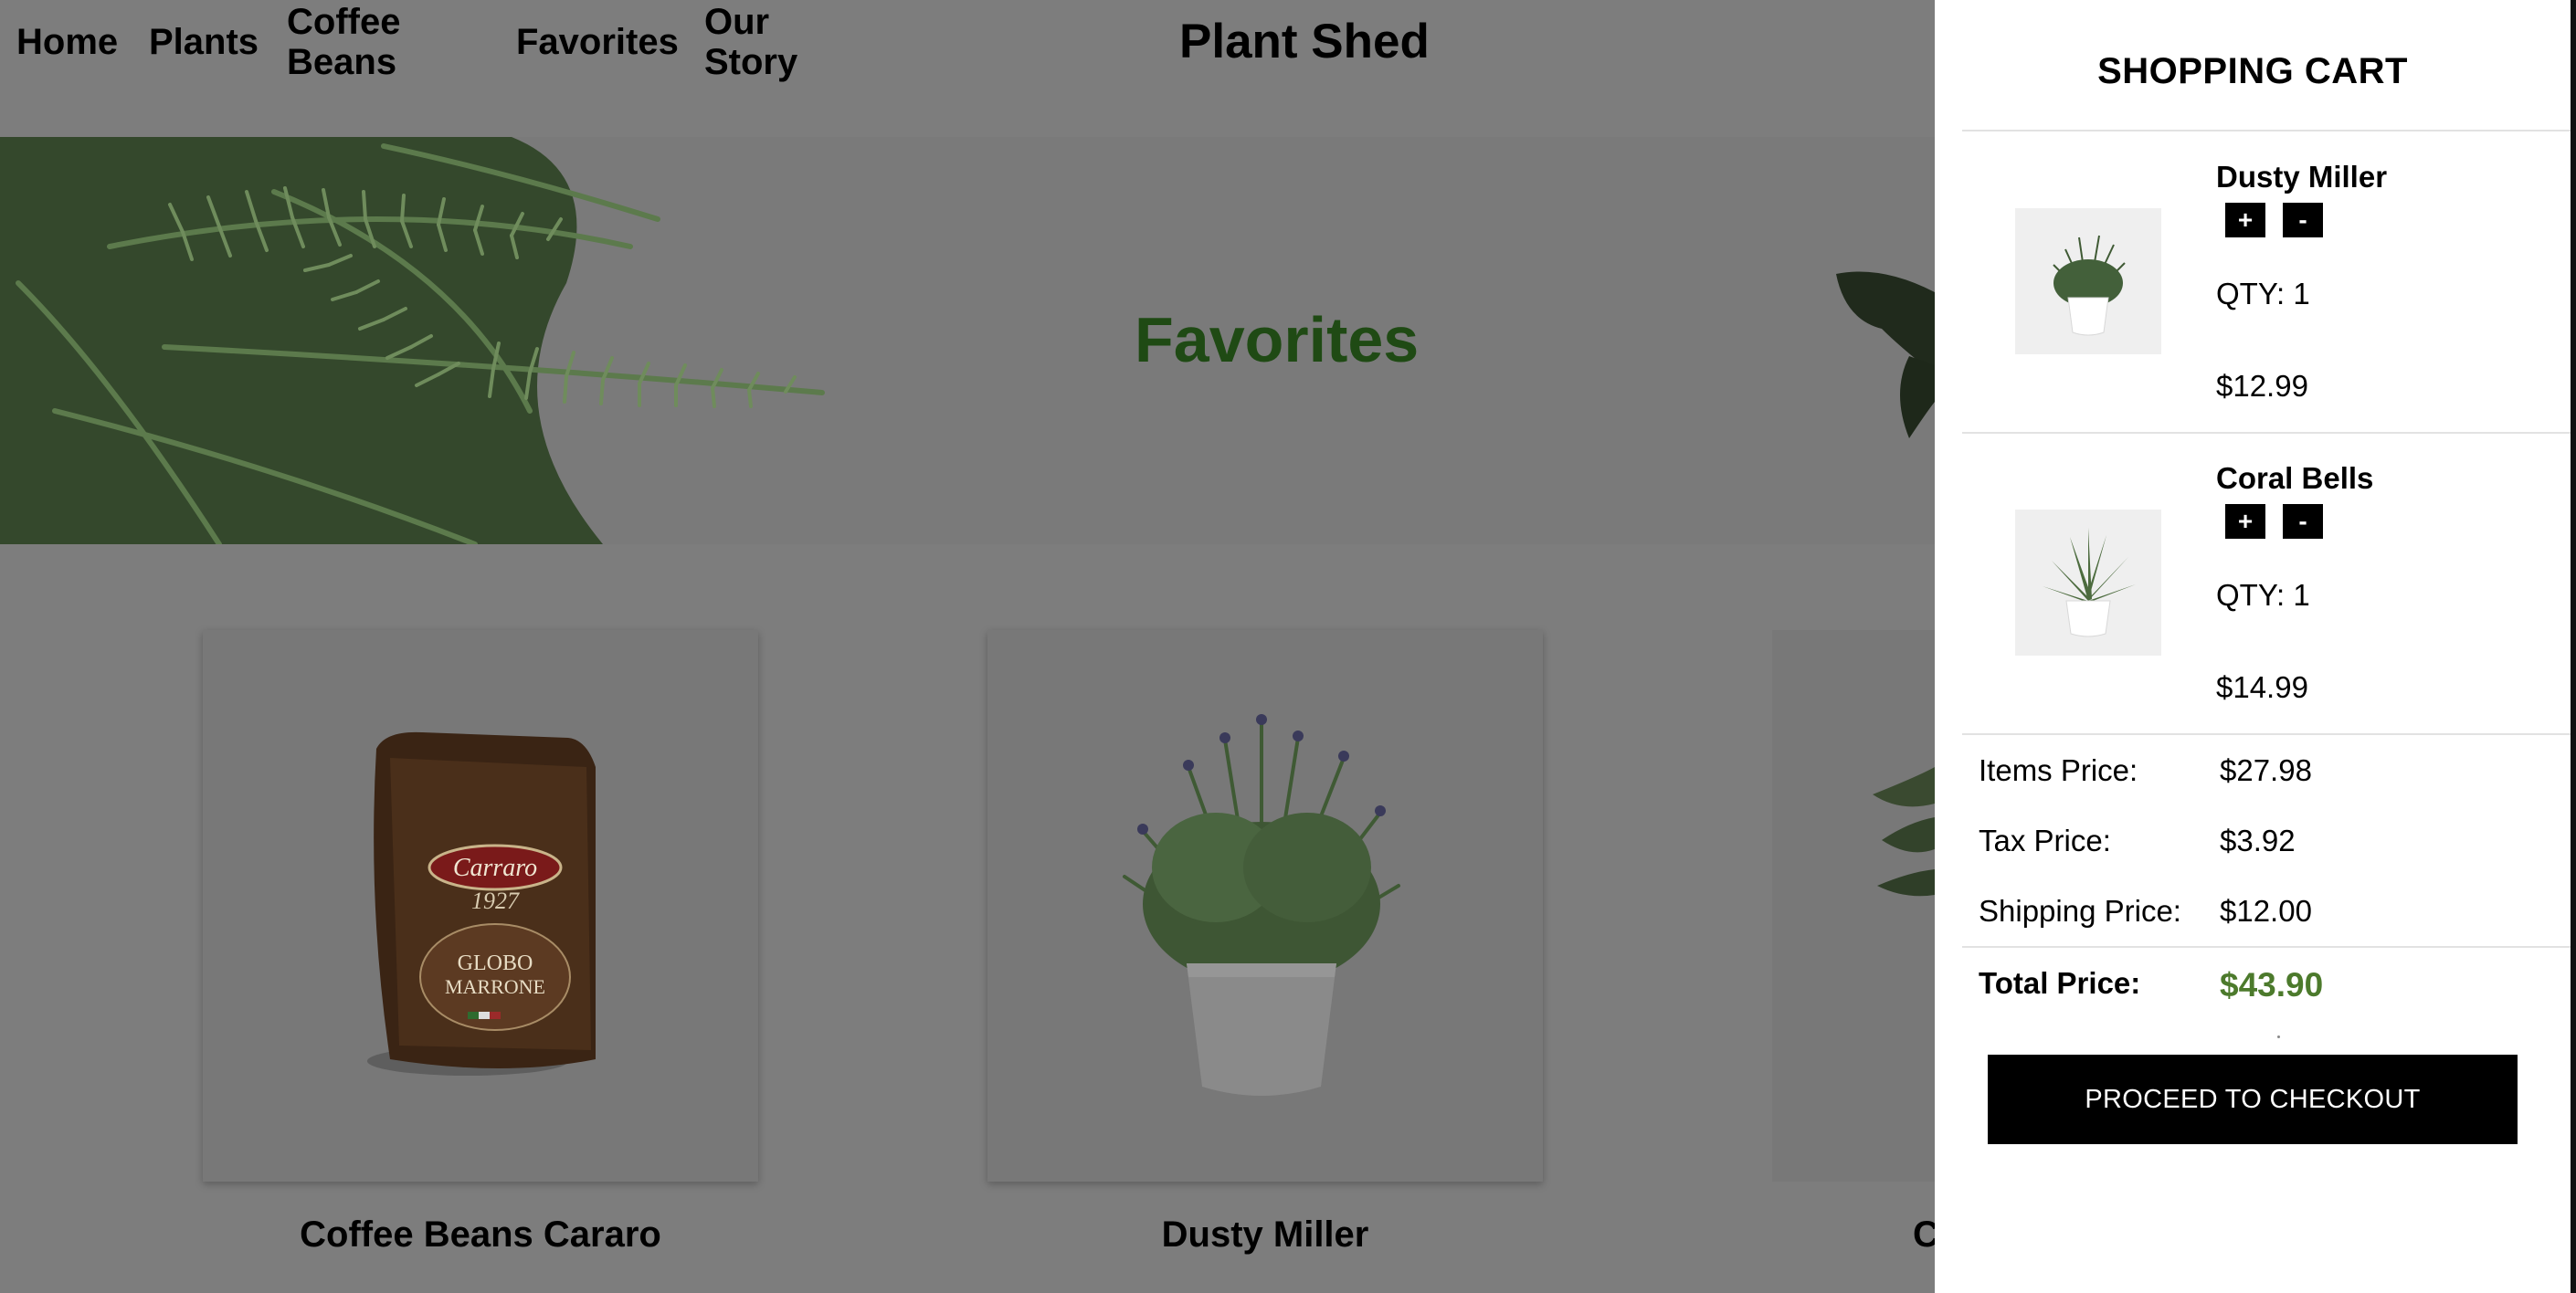 The height and width of the screenshot is (1293, 2576). I want to click on cart-item-price: $12.99, so click(2262, 386).